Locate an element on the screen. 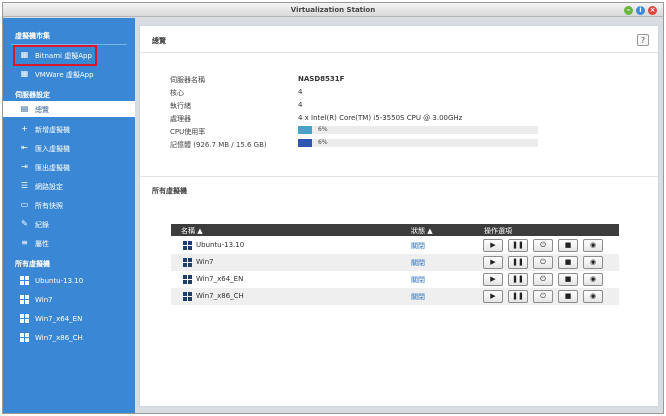  sidebar-item-vm: Win7 is located at coordinates (69, 300).